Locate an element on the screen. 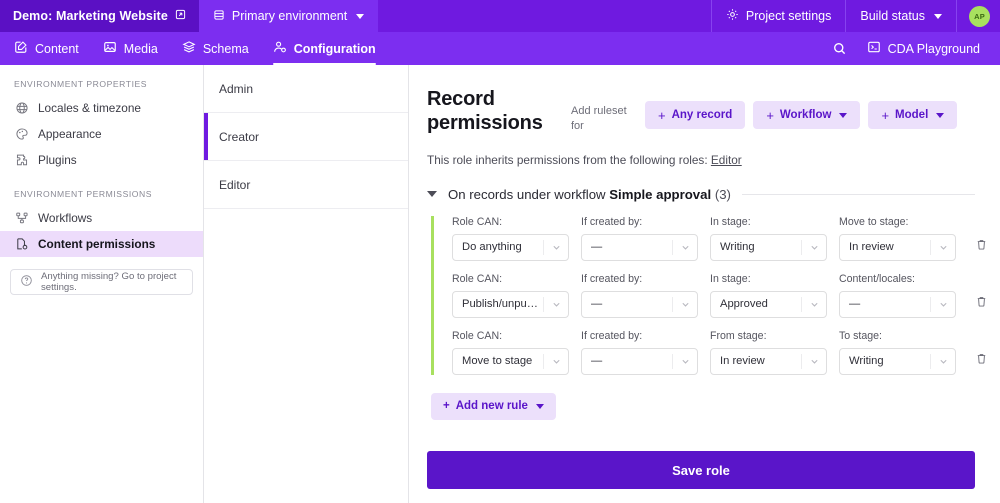  select-role-can: Move to stage is located at coordinates (510, 361).